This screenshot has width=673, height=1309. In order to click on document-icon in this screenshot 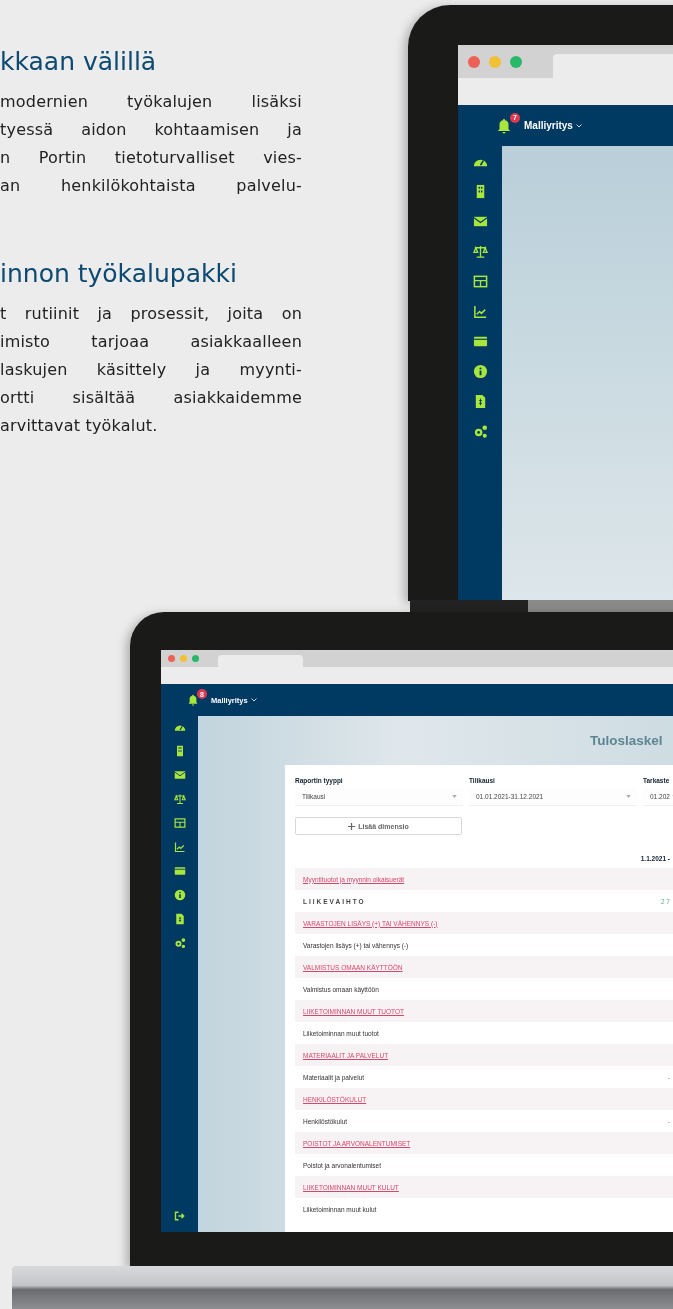, I will do `click(179, 919)`.